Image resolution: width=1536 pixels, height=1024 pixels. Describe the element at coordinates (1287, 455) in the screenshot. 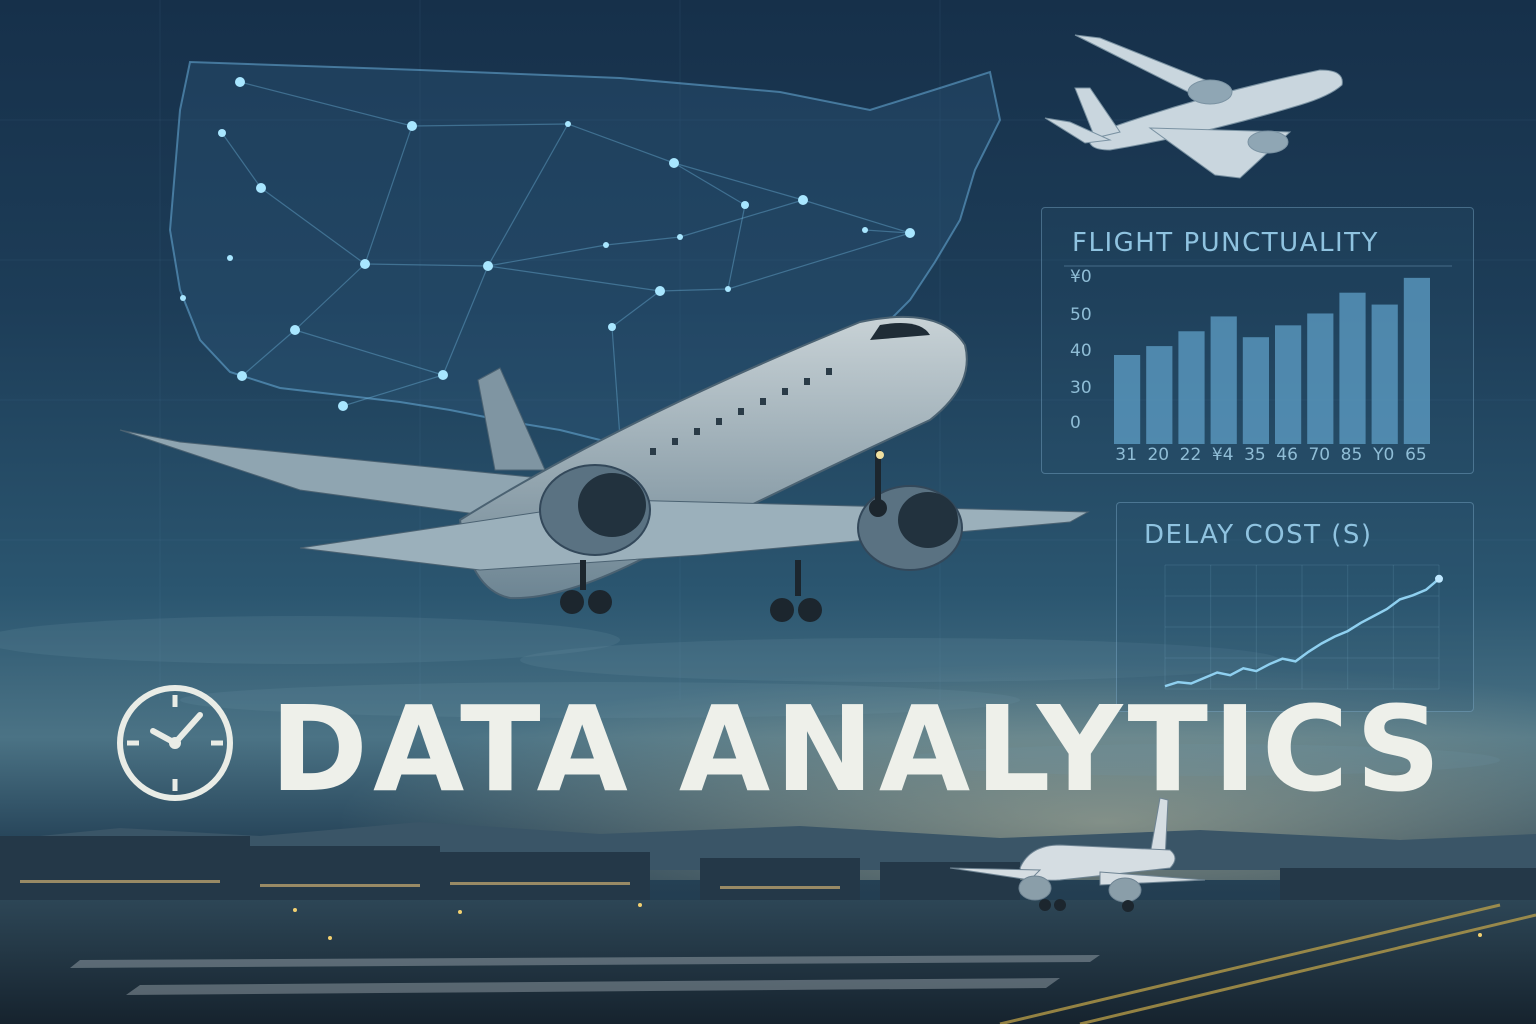

I see `punctuality-x-tick: 46` at that location.